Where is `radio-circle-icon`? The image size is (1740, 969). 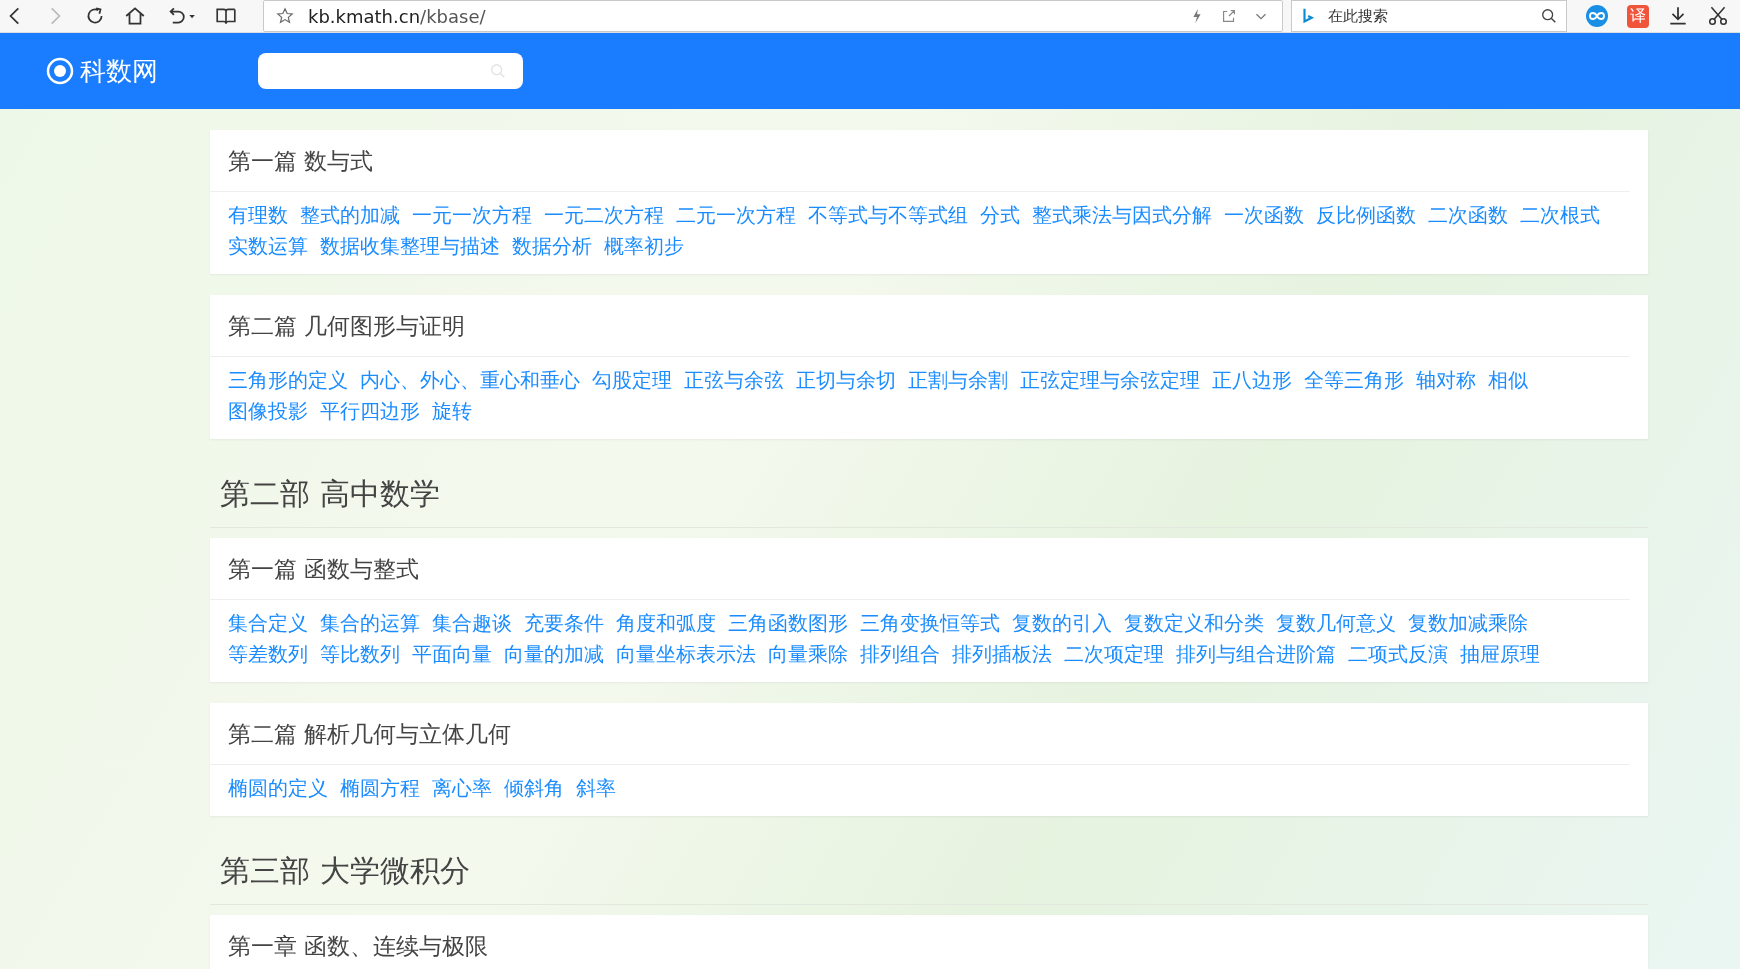
radio-circle-icon is located at coordinates (60, 71).